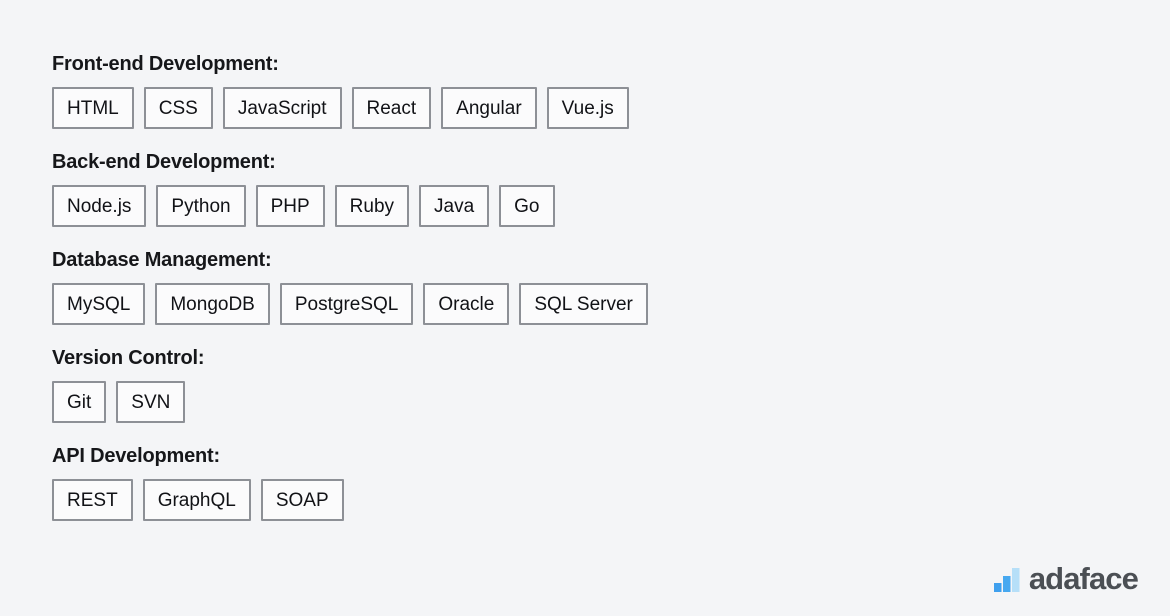 This screenshot has width=1170, height=616. Describe the element at coordinates (196, 500) in the screenshot. I see `skill-chip: GraphQL` at that location.